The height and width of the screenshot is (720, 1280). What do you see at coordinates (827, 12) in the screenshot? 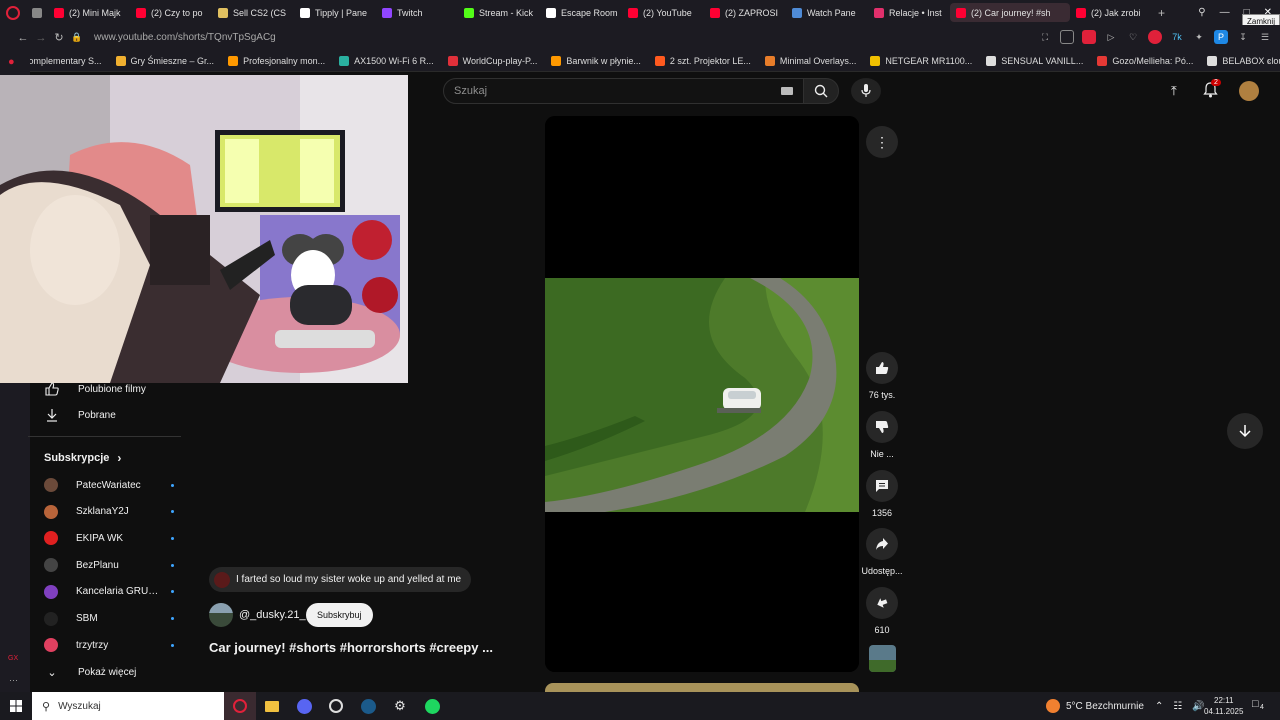
I see `tab-10: Watch Pane` at bounding box center [827, 12].